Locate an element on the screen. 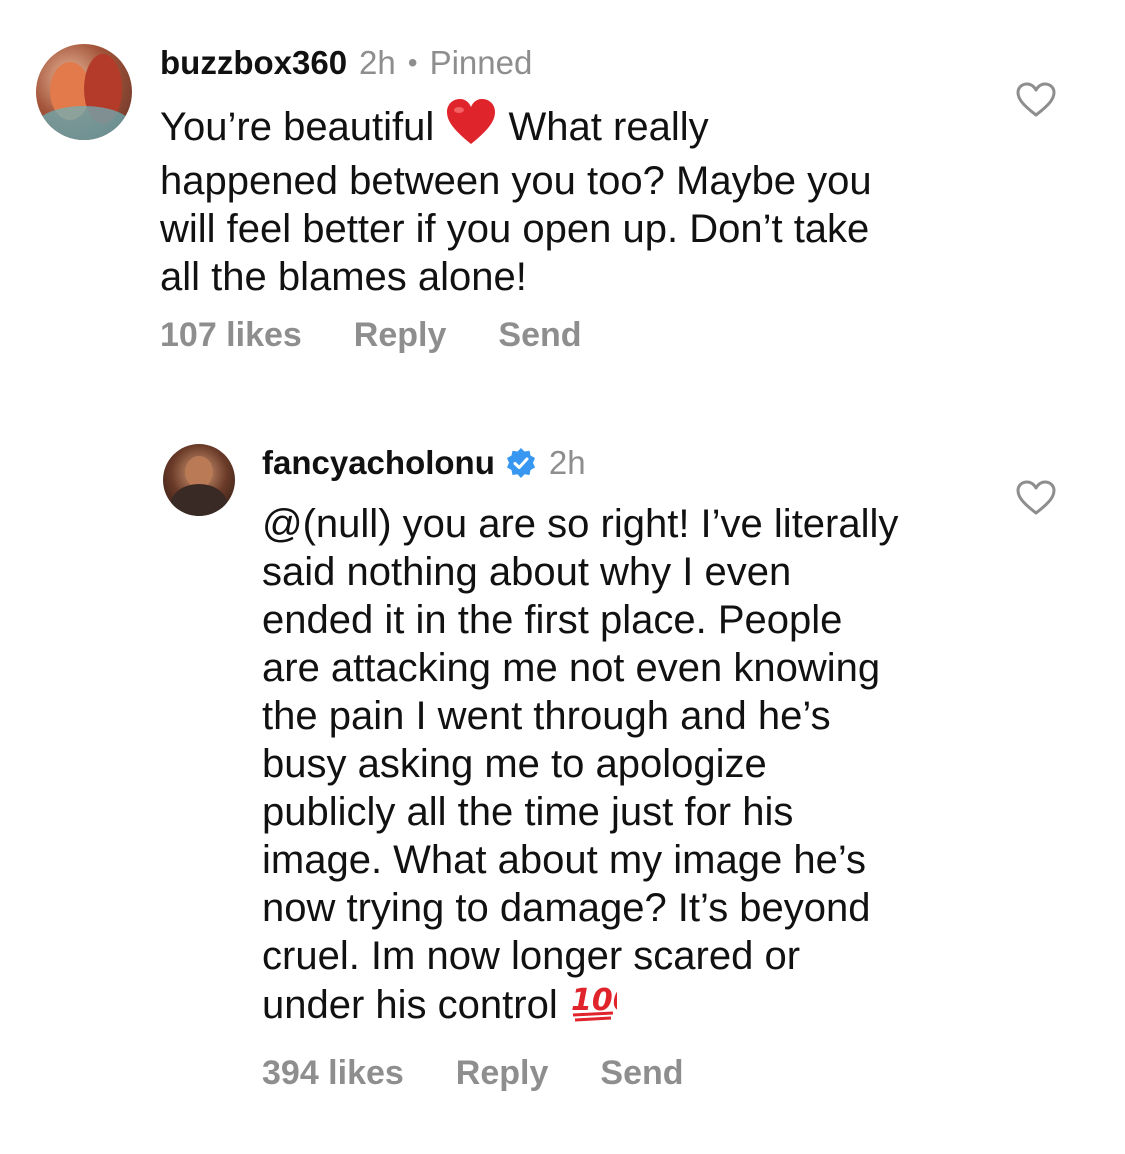 This screenshot has height=1154, width=1125. comment-text-part: What really is located at coordinates (603, 127).